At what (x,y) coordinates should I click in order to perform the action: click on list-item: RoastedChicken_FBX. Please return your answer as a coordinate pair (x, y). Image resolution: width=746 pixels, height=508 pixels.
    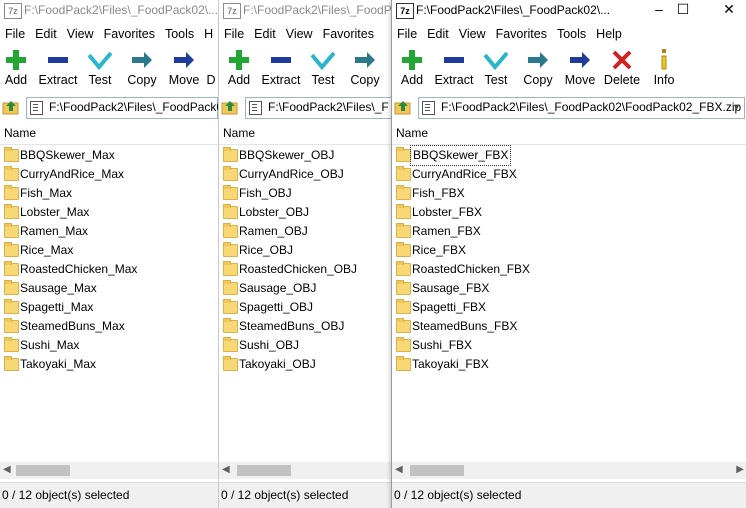
    Looking at the image, I should click on (569, 269).